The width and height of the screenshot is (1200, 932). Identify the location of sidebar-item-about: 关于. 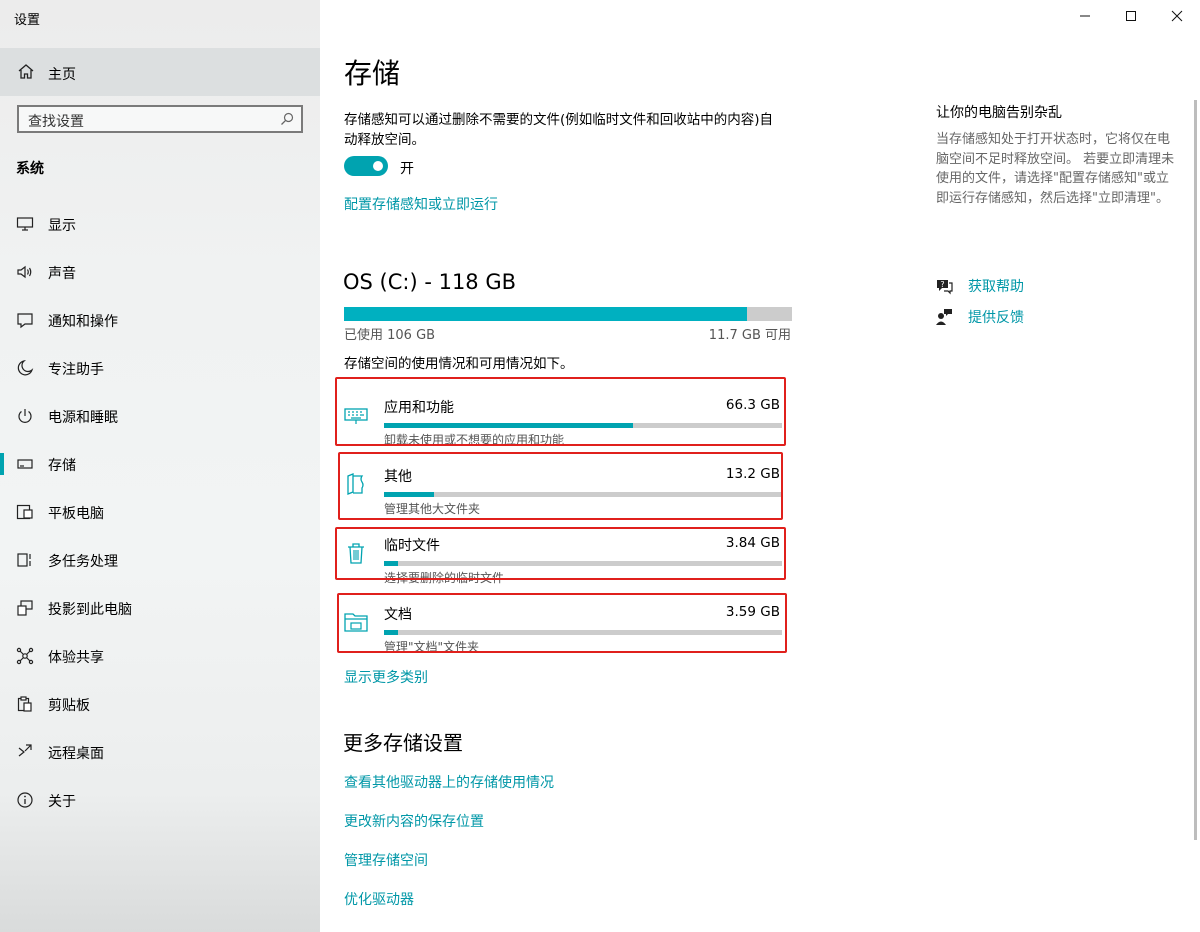
(160, 800).